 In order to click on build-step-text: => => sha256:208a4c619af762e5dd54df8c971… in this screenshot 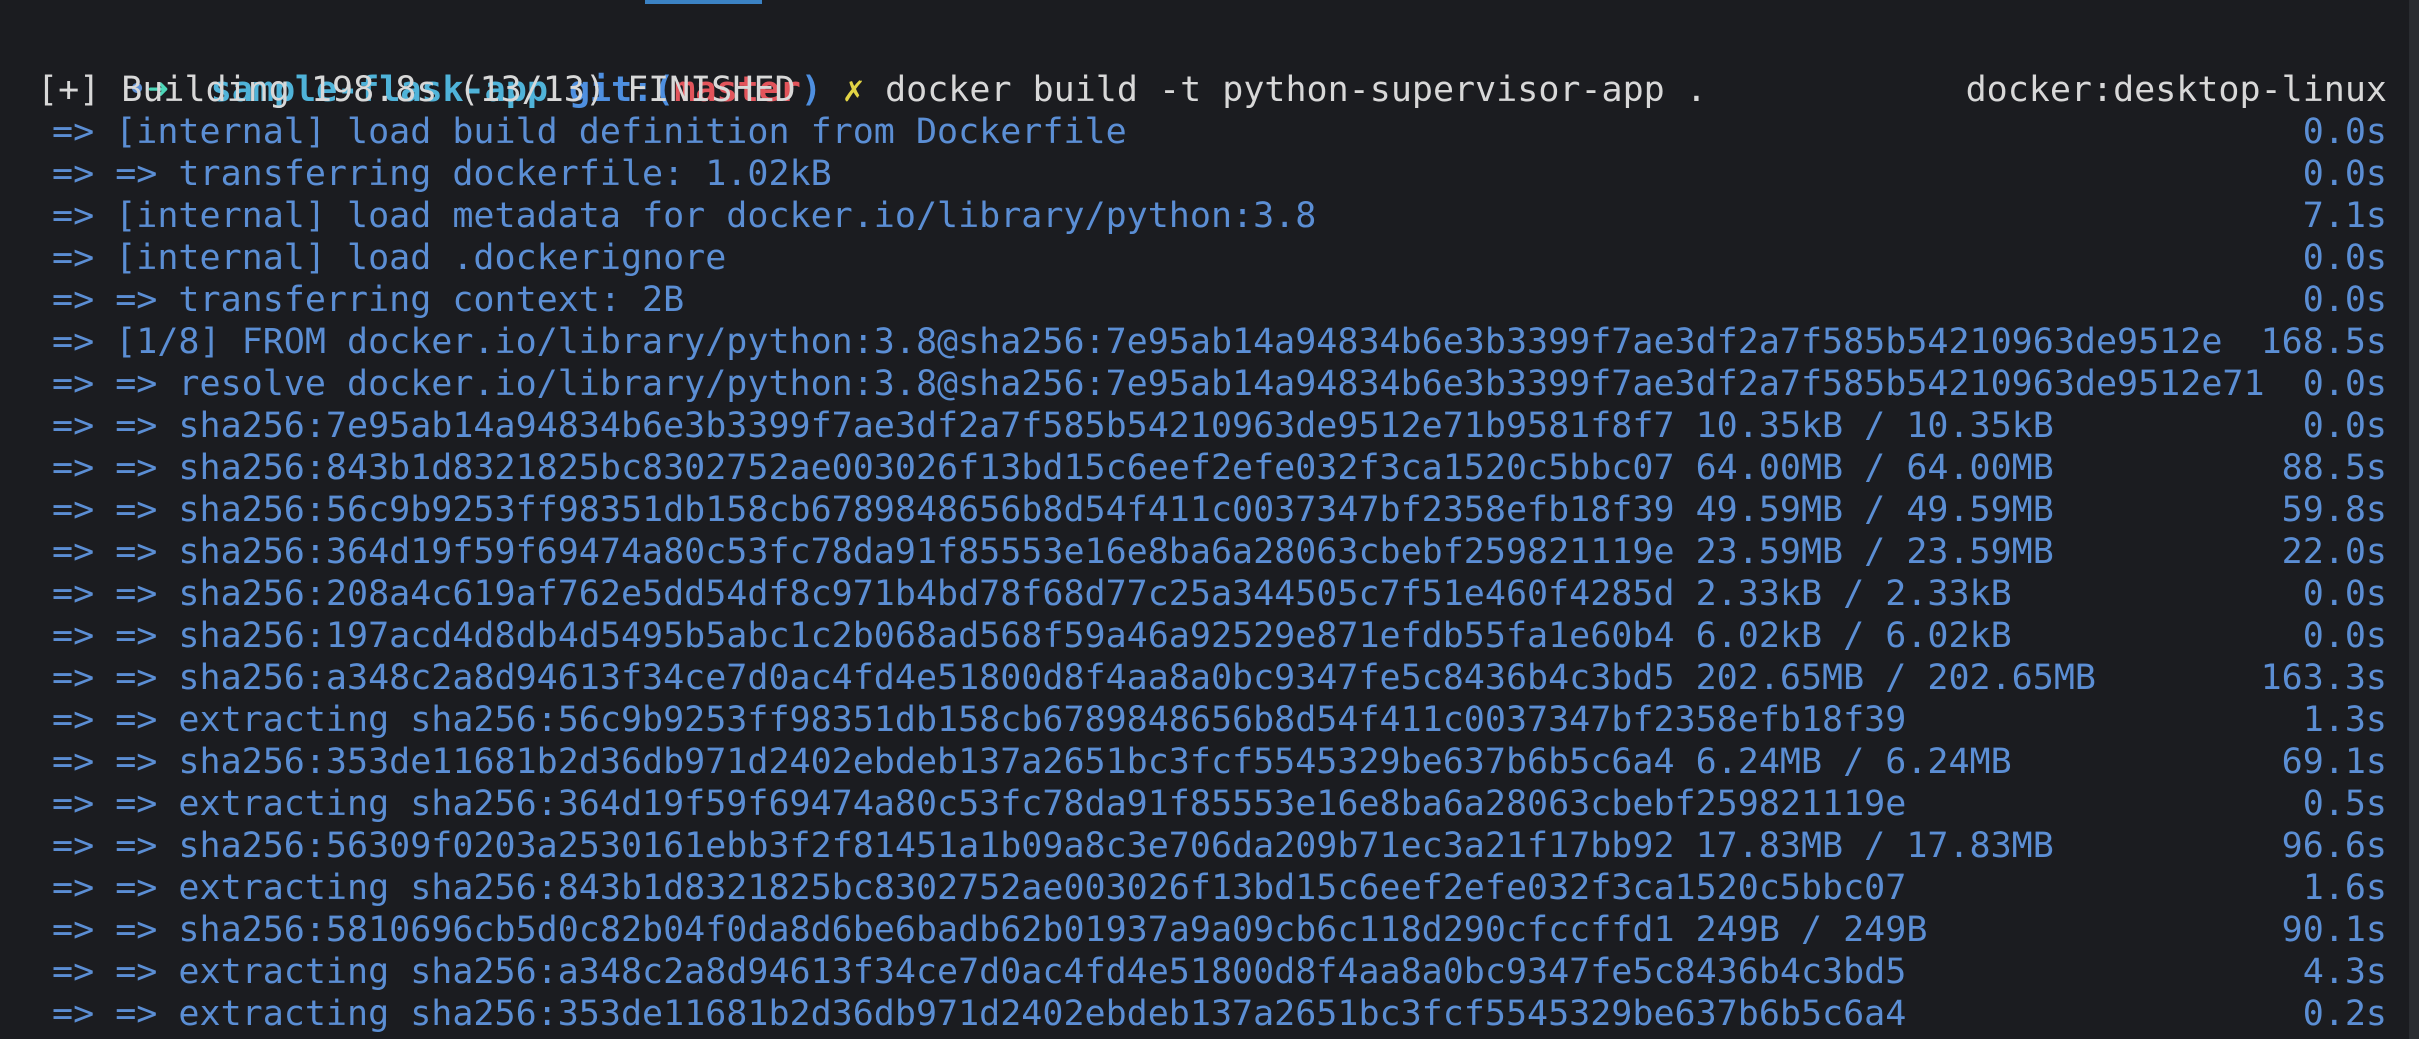, I will do `click(1032, 594)`.